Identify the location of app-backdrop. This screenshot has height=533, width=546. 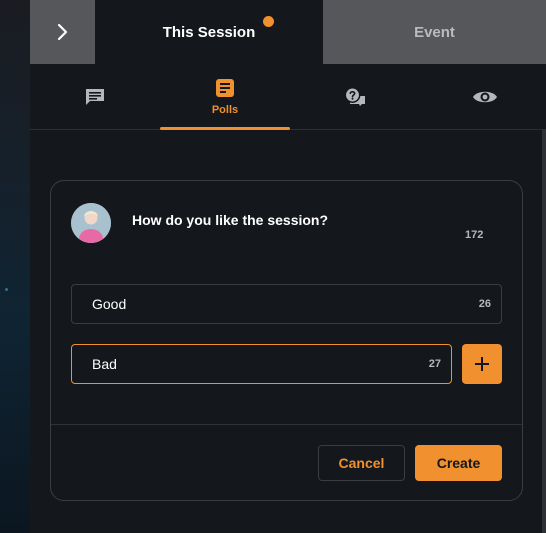
(15, 266).